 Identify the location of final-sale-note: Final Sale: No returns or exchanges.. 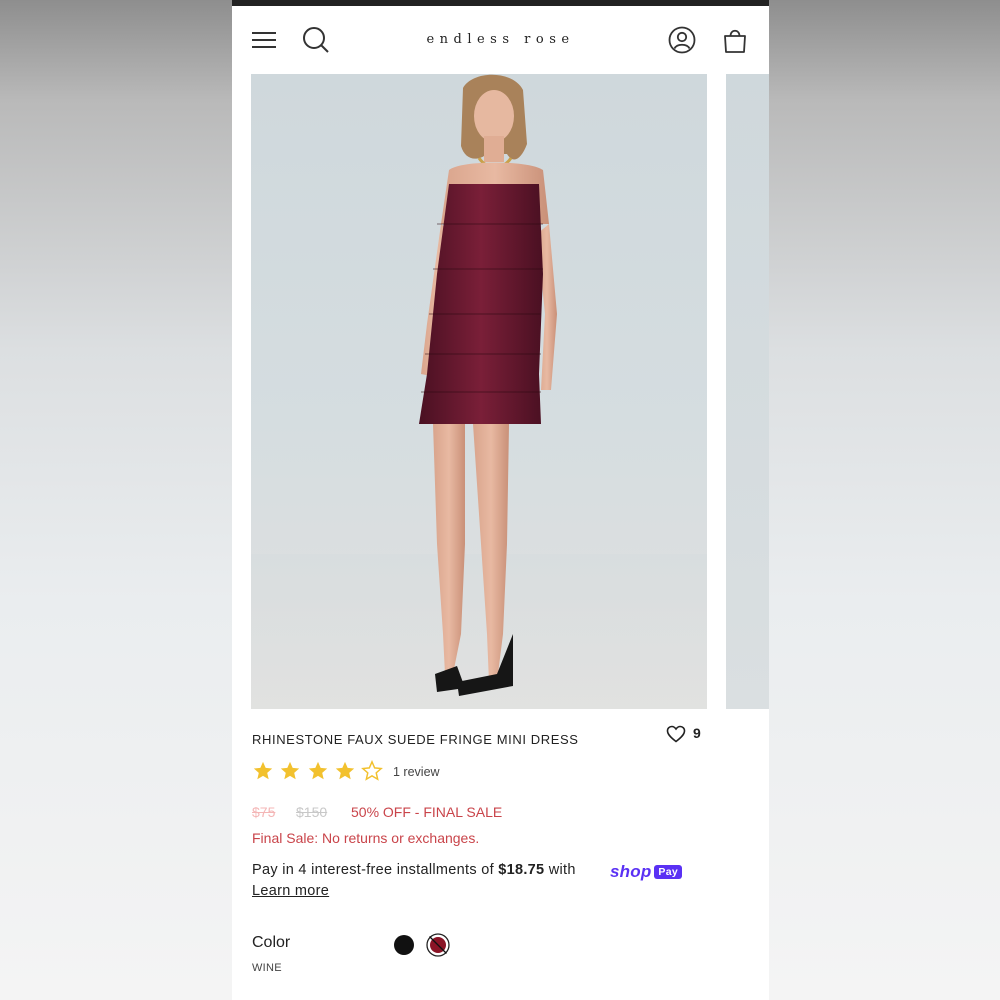
(366, 838).